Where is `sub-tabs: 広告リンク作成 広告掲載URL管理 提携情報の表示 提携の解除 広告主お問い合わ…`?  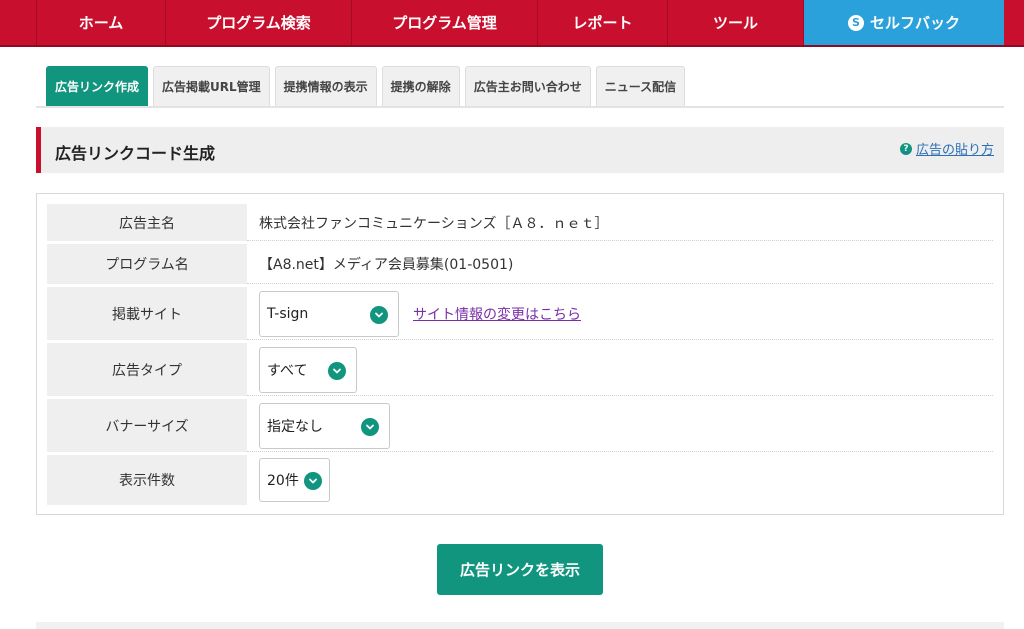 sub-tabs: 広告リンク作成 広告掲載URL管理 提携情報の表示 提携の解除 広告主お問い合わ… is located at coordinates (366, 86).